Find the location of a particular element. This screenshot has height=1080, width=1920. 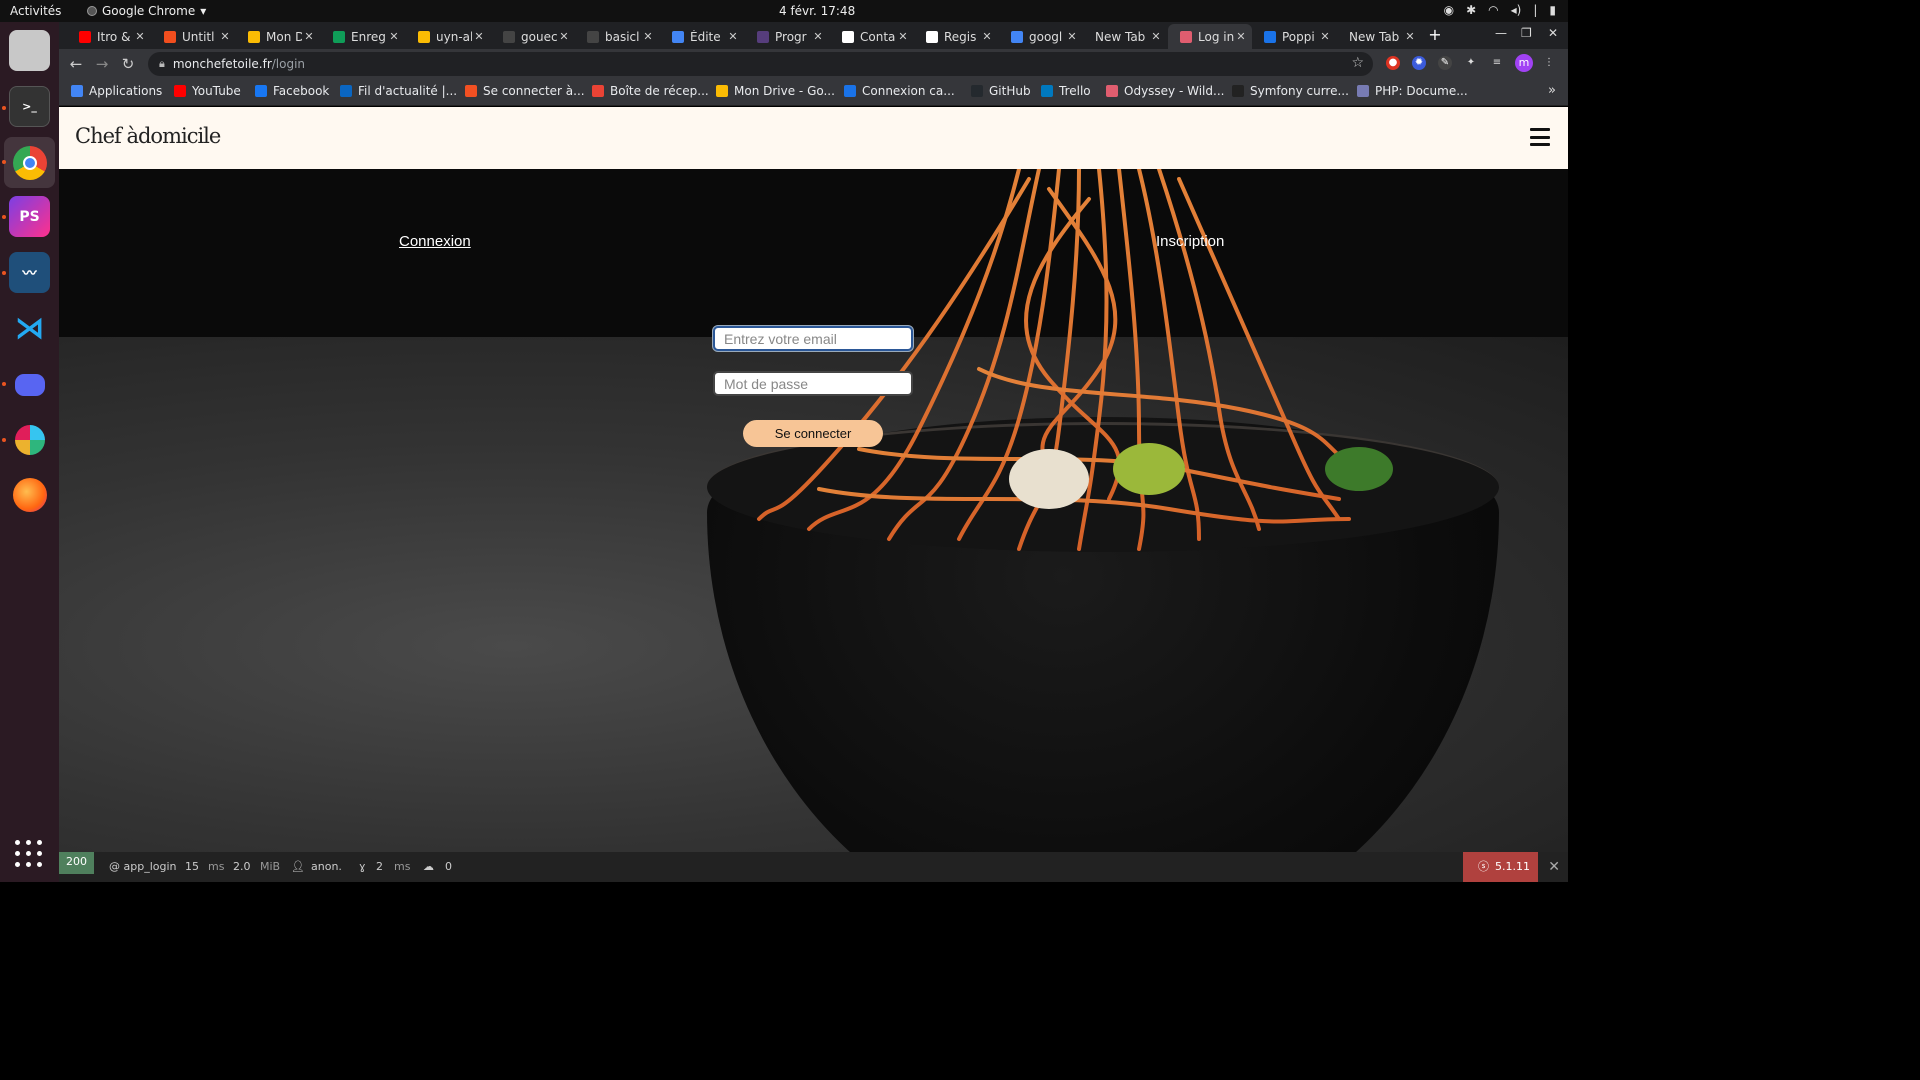

show-applications-icon is located at coordinates (29, 854).